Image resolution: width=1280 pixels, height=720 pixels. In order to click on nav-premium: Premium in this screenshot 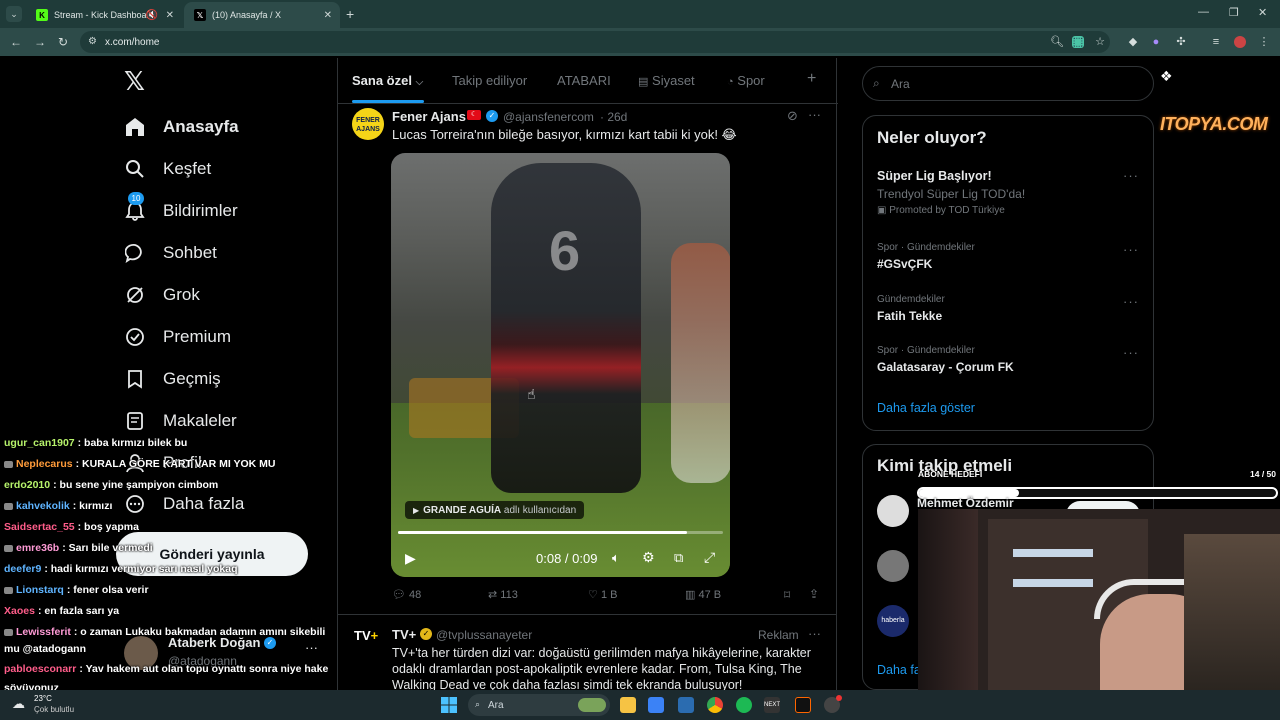, I will do `click(177, 337)`.